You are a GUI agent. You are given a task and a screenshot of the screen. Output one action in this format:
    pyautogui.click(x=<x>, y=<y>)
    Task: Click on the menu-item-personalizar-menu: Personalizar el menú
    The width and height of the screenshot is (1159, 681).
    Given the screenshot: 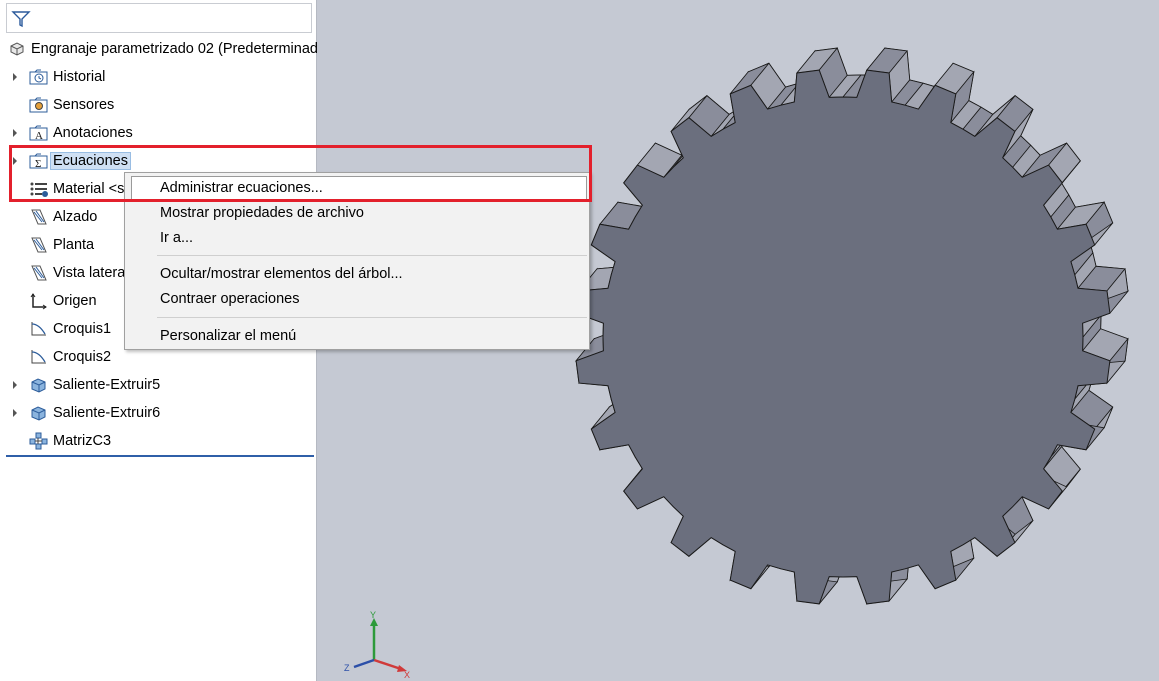 What is the action you would take?
    pyautogui.click(x=357, y=336)
    